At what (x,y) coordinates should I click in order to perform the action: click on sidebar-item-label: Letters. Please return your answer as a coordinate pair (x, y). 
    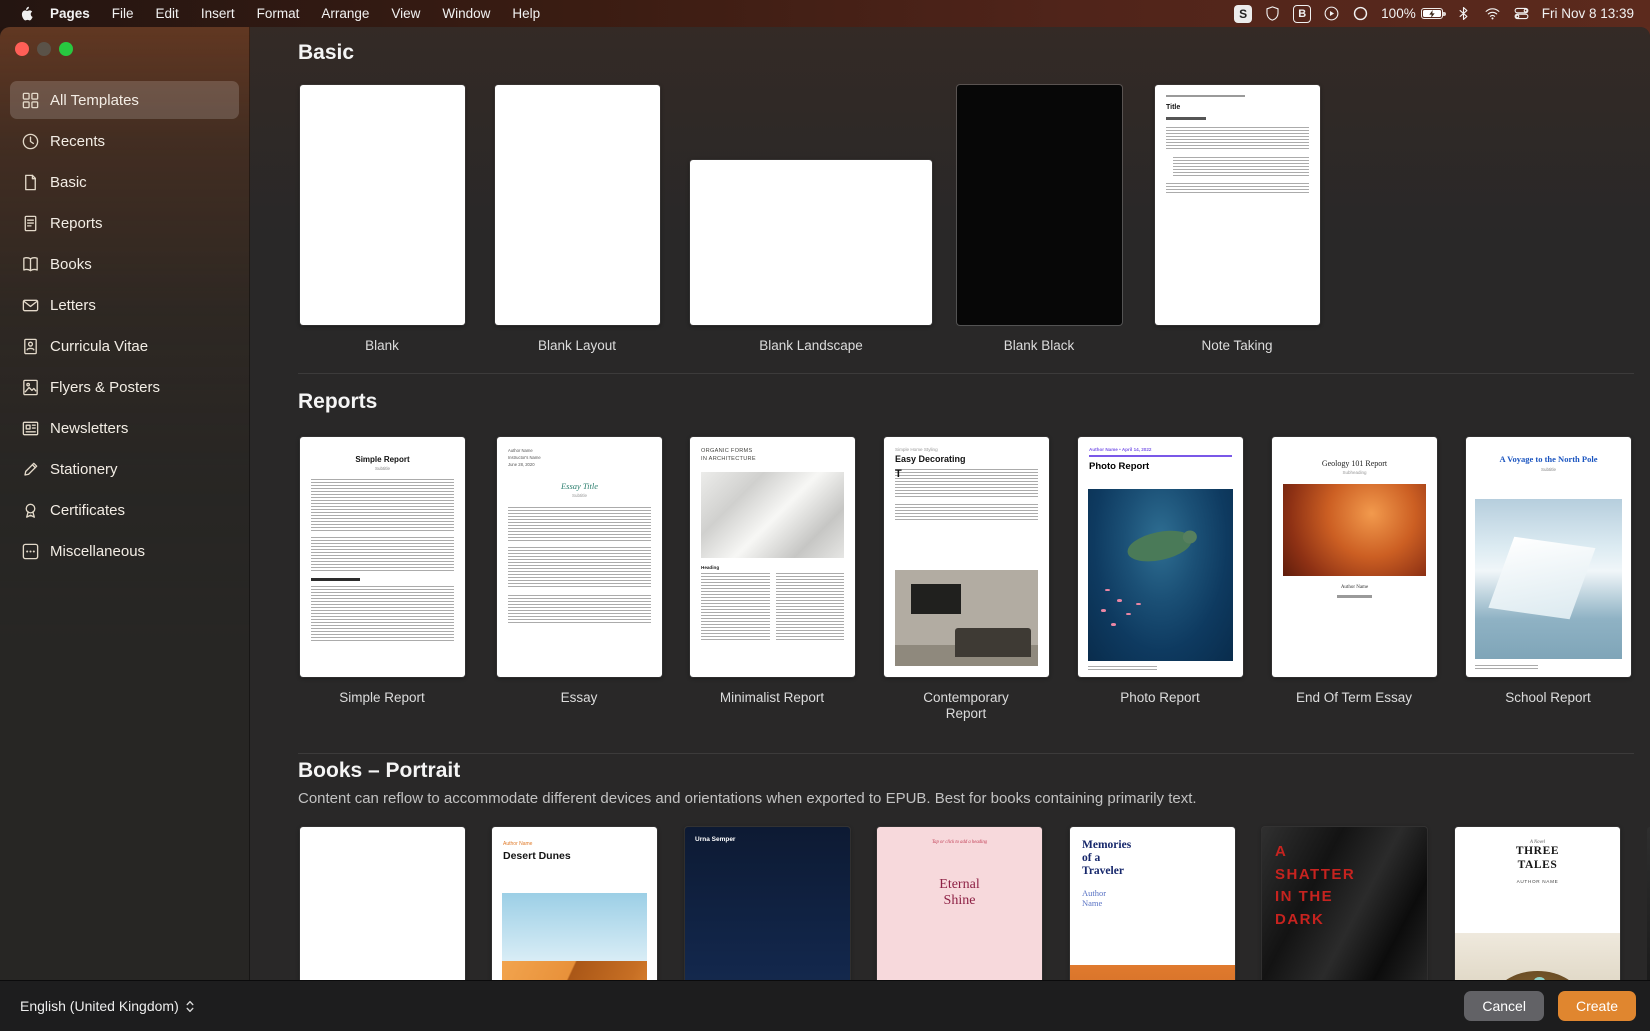
    Looking at the image, I should click on (73, 305).